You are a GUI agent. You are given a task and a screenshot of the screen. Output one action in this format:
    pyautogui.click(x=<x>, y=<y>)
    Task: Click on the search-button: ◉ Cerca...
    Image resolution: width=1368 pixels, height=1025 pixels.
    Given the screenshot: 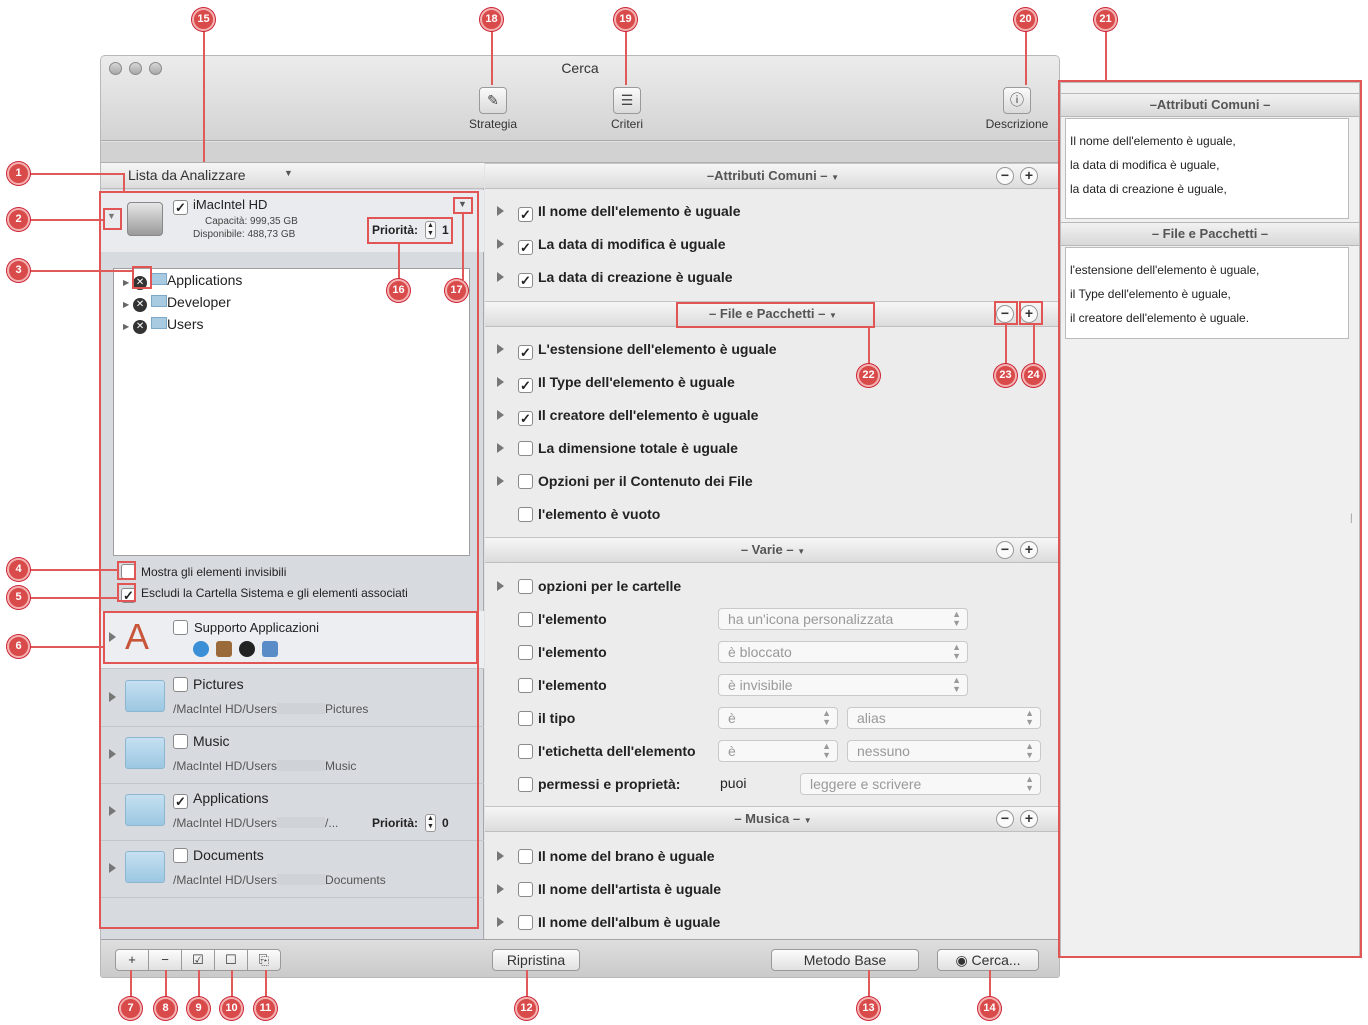 What is the action you would take?
    pyautogui.click(x=988, y=960)
    